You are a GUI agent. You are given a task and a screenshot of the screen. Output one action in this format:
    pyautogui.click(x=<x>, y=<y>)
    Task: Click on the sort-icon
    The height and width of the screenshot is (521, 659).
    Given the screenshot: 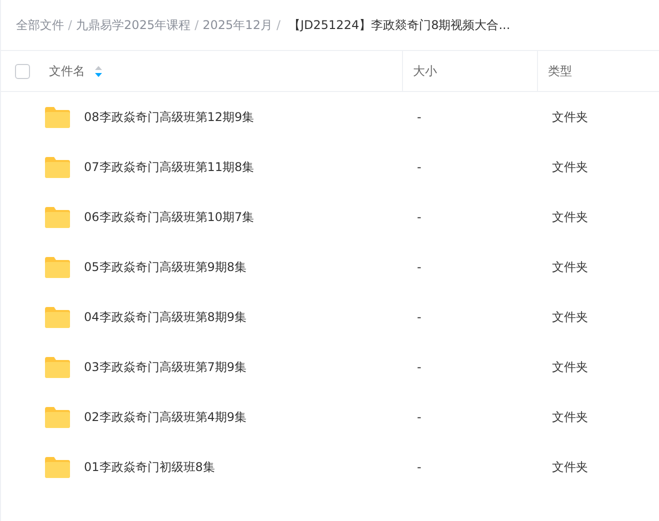 What is the action you would take?
    pyautogui.click(x=98, y=71)
    